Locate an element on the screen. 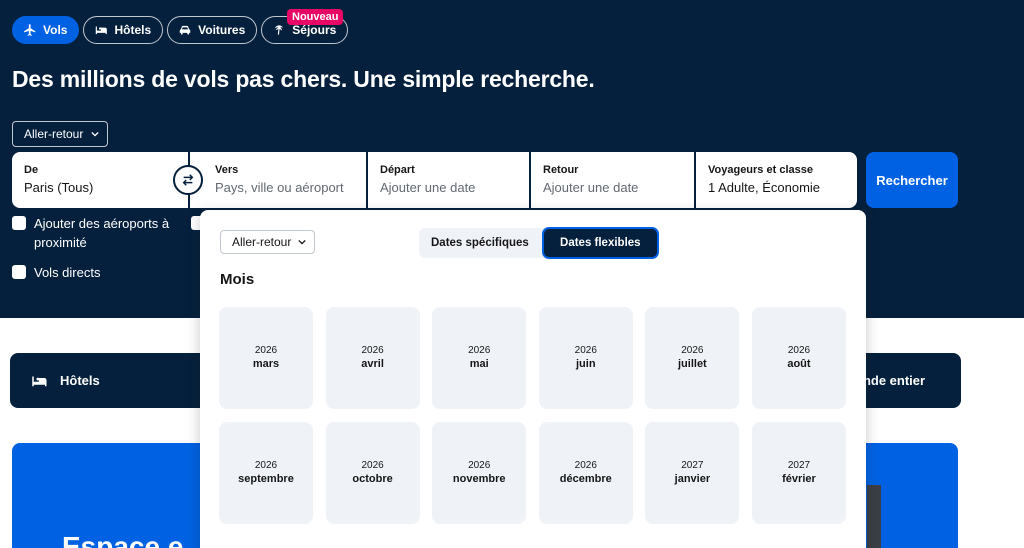  destination-label: Vers is located at coordinates (227, 170).